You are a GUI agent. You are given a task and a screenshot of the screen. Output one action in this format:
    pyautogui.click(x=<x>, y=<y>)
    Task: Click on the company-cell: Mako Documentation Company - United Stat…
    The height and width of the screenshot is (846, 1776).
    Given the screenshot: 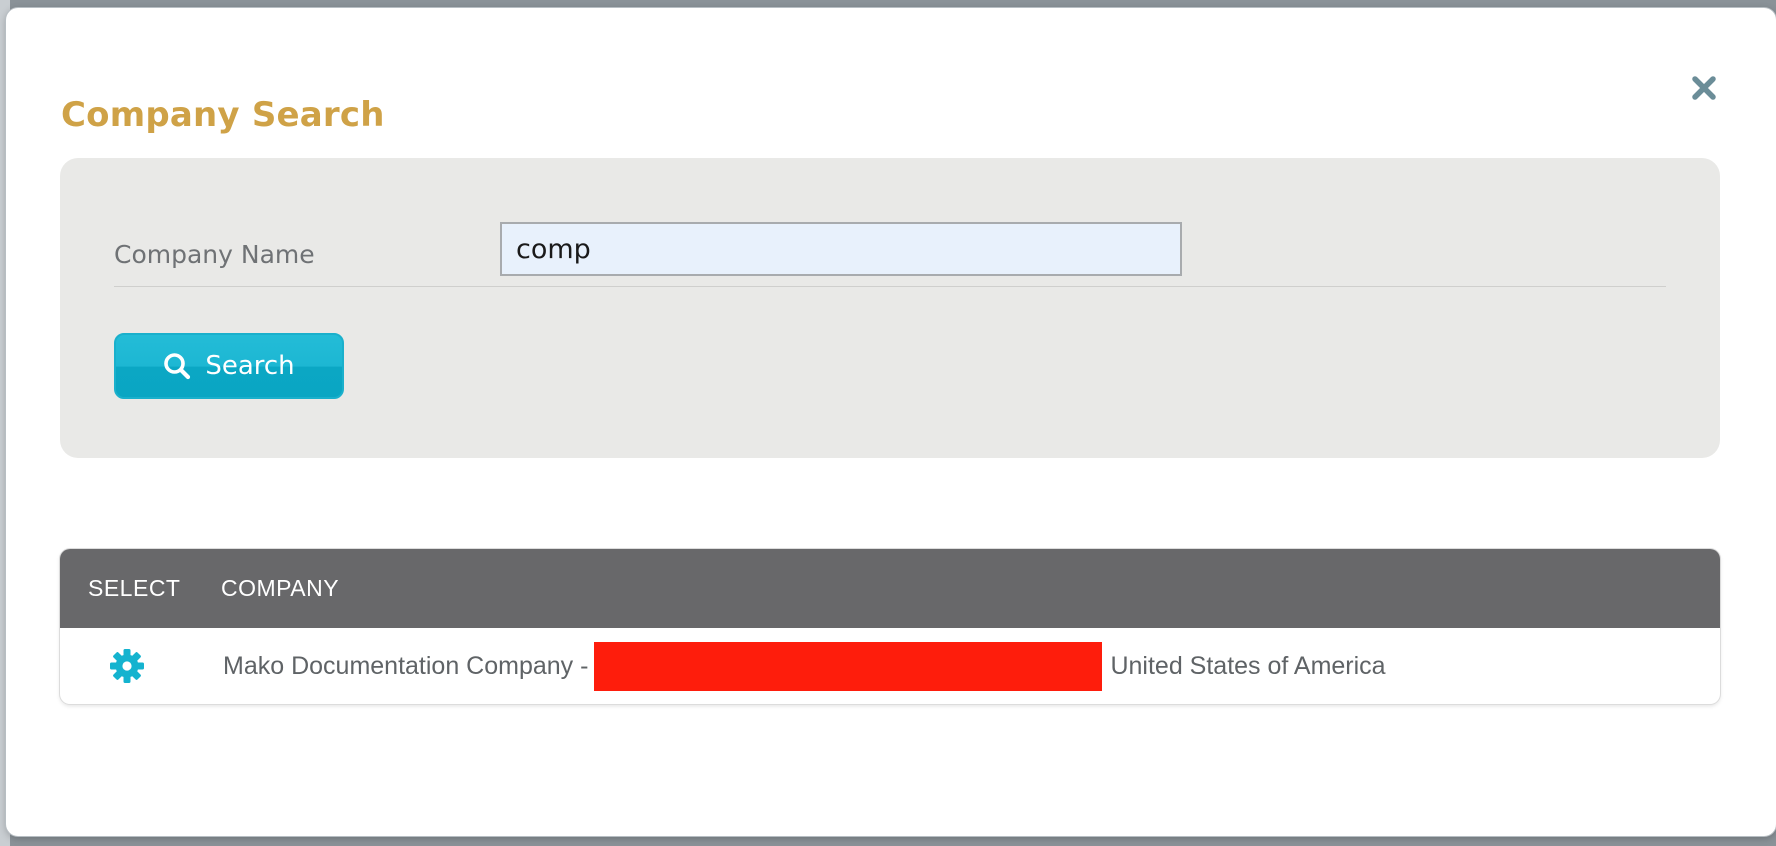 What is the action you would take?
    pyautogui.click(x=804, y=666)
    